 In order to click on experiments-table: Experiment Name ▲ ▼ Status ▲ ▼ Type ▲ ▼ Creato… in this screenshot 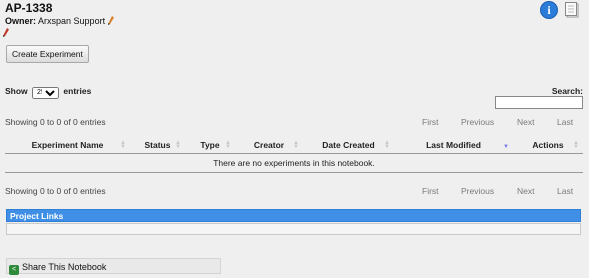, I will do `click(294, 155)`.